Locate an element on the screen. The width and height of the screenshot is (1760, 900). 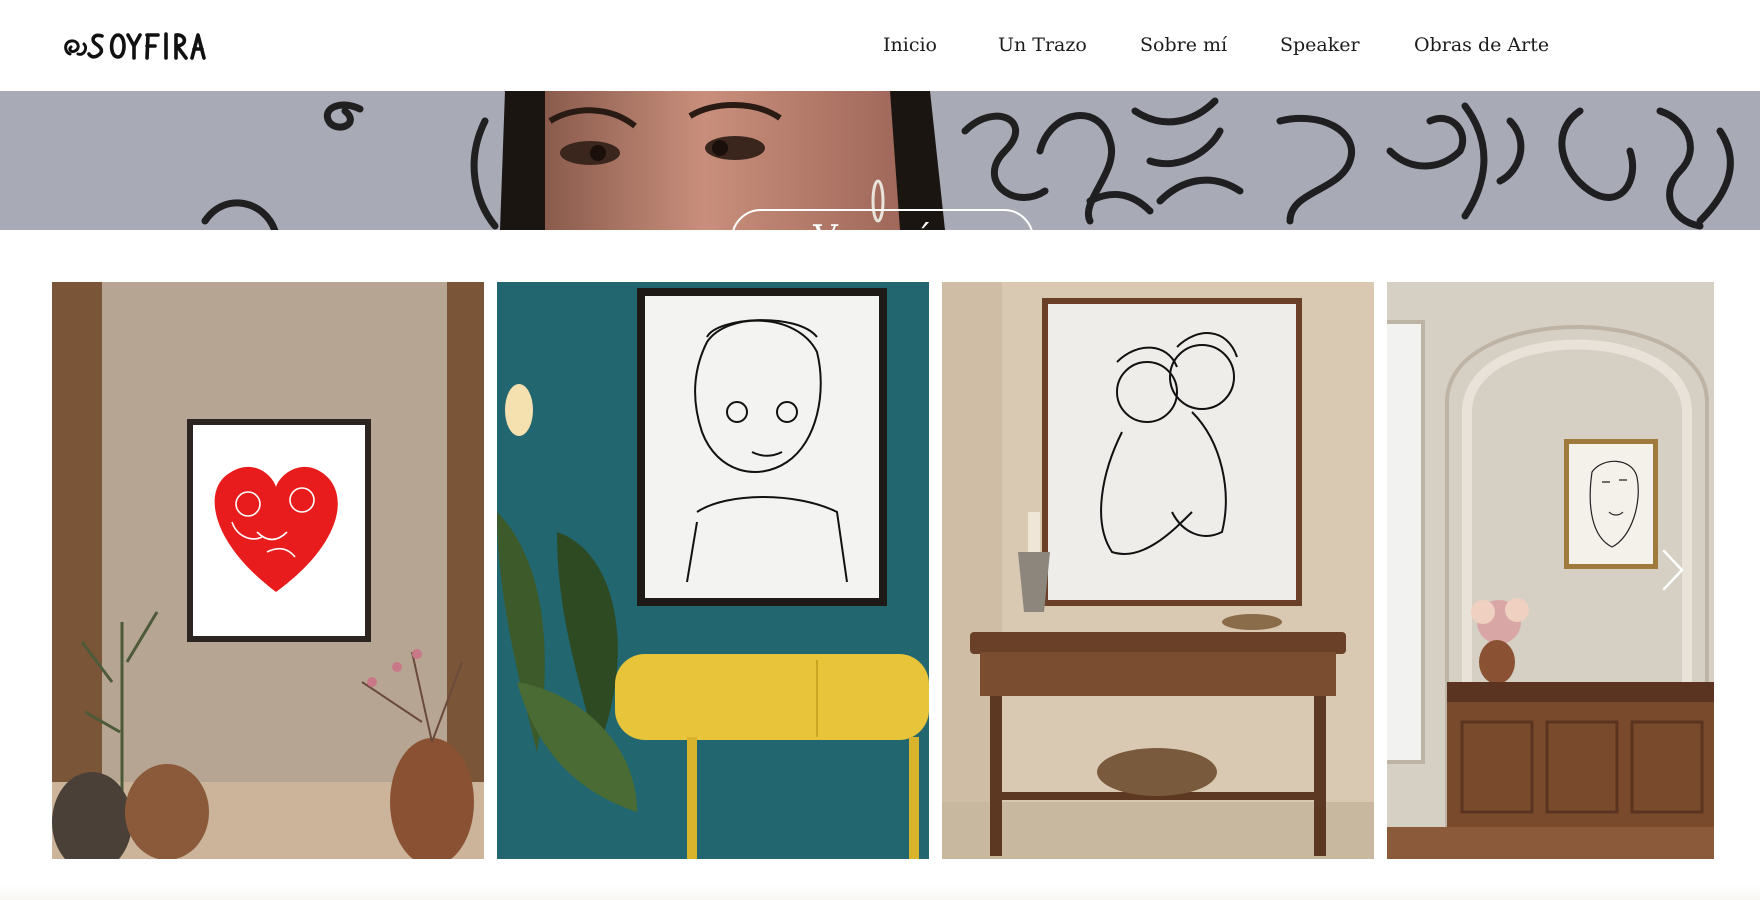
nav-obras-de-arte: Obras de Arte is located at coordinates (1481, 45).